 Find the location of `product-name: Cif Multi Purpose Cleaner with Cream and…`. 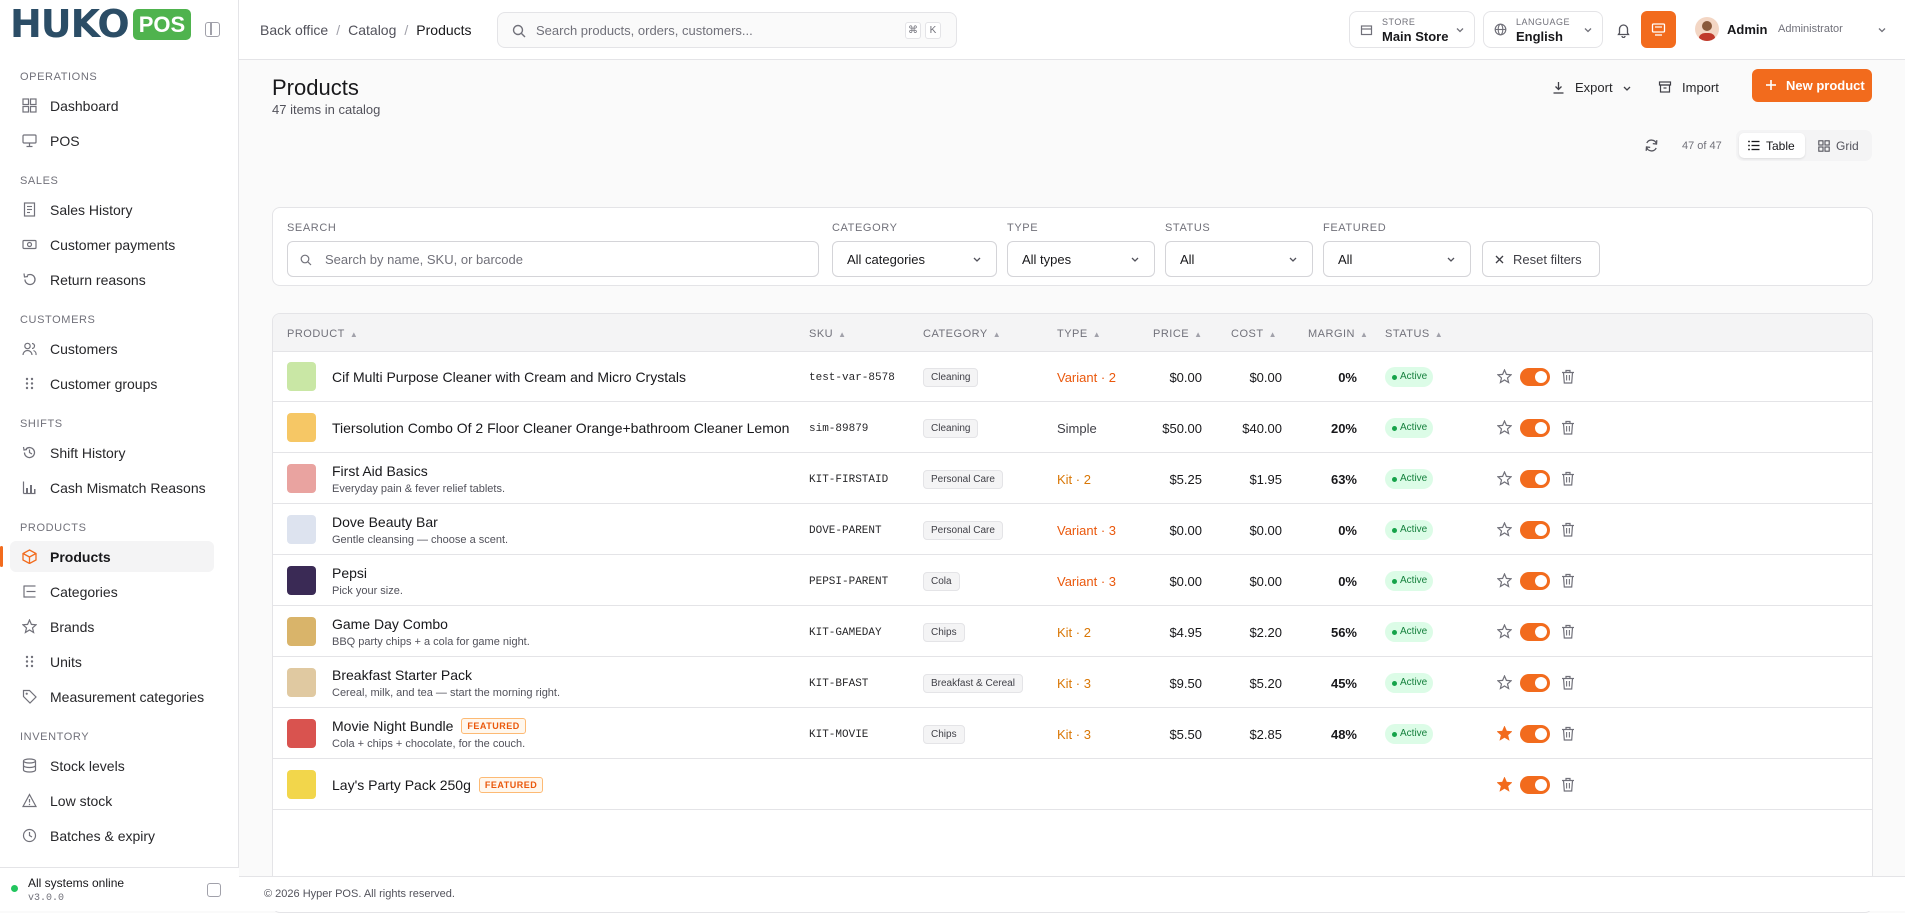

product-name: Cif Multi Purpose Cleaner with Cream and… is located at coordinates (509, 377).